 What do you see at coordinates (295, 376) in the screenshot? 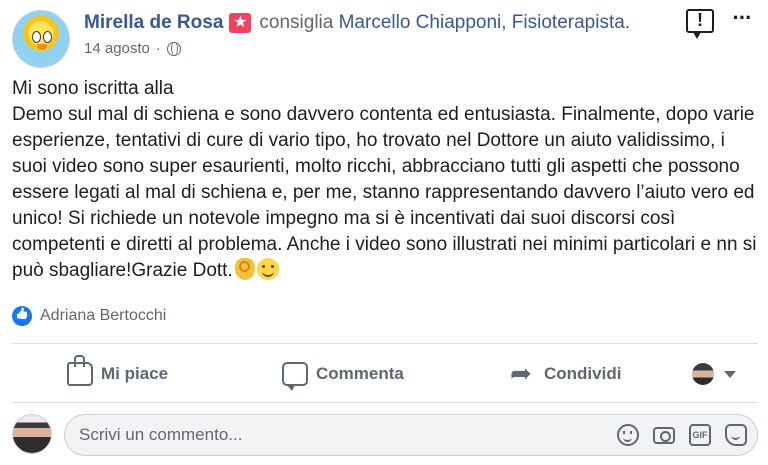
I see `speech-bubble-icon` at bounding box center [295, 376].